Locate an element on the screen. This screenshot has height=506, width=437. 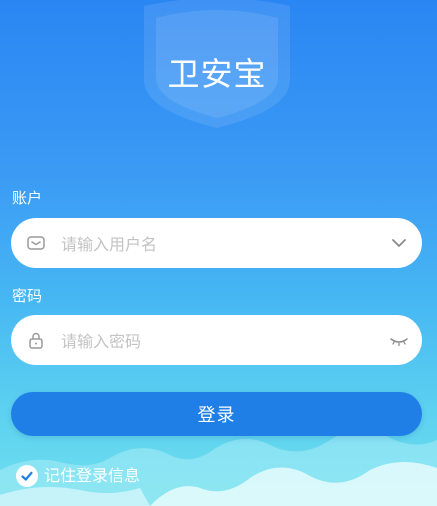
remember-label: 记住登录信息 is located at coordinates (92, 475).